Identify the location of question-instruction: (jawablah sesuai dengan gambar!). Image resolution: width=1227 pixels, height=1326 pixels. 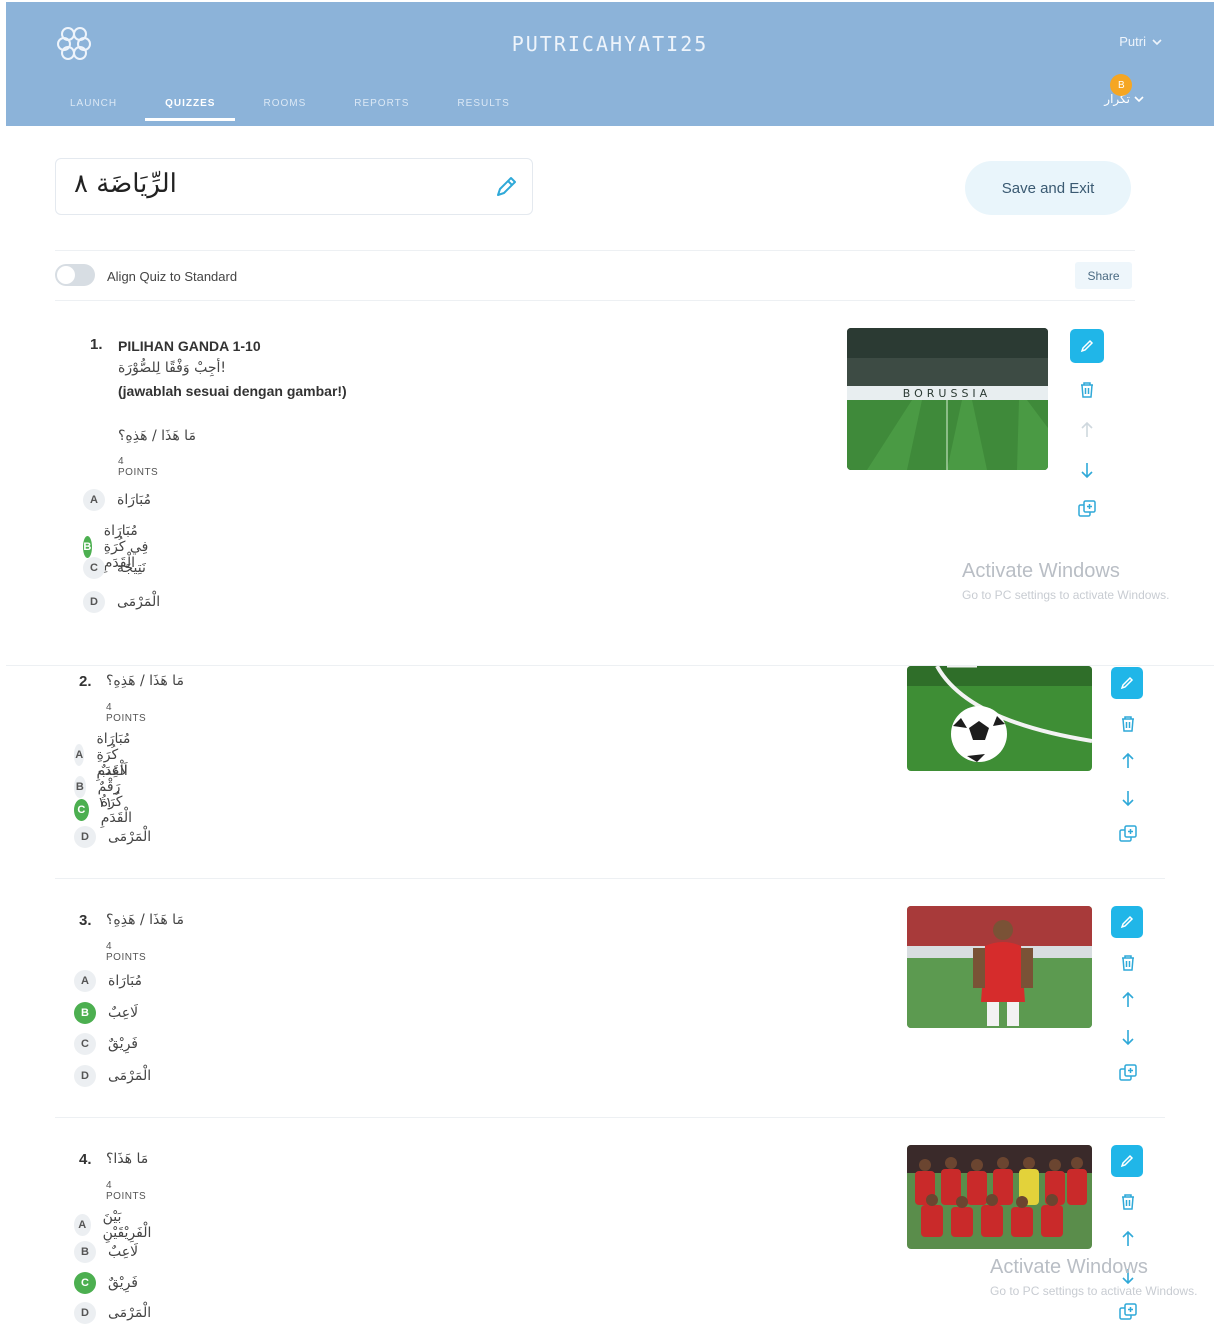
(232, 391).